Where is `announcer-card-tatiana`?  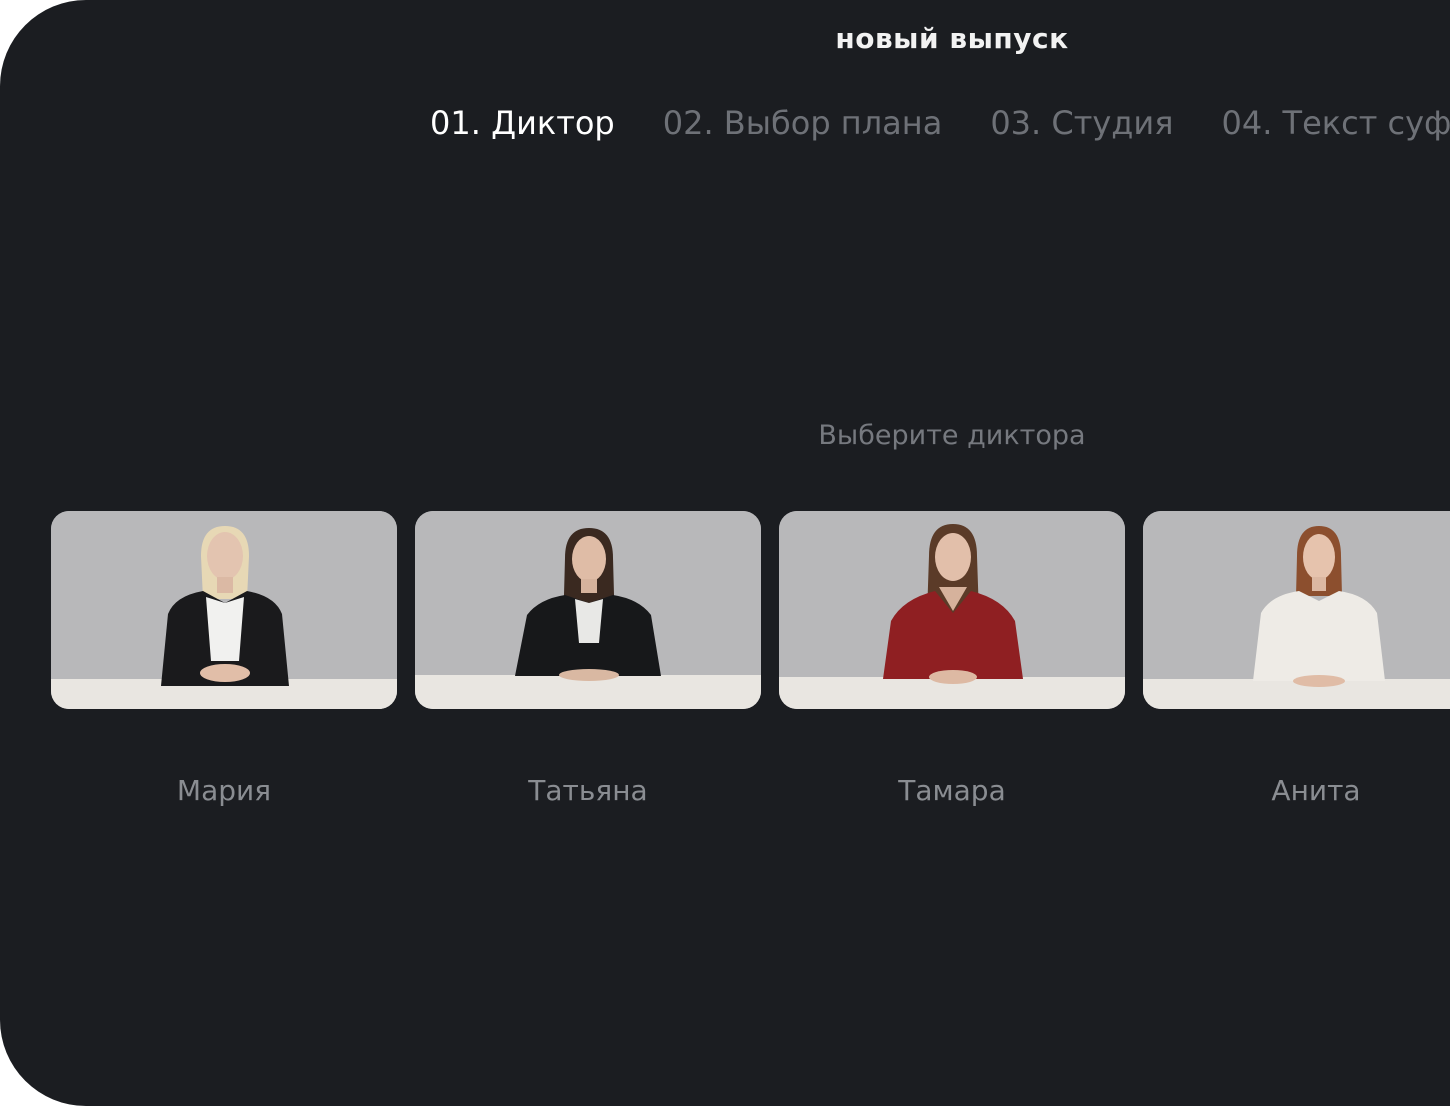 announcer-card-tatiana is located at coordinates (588, 610).